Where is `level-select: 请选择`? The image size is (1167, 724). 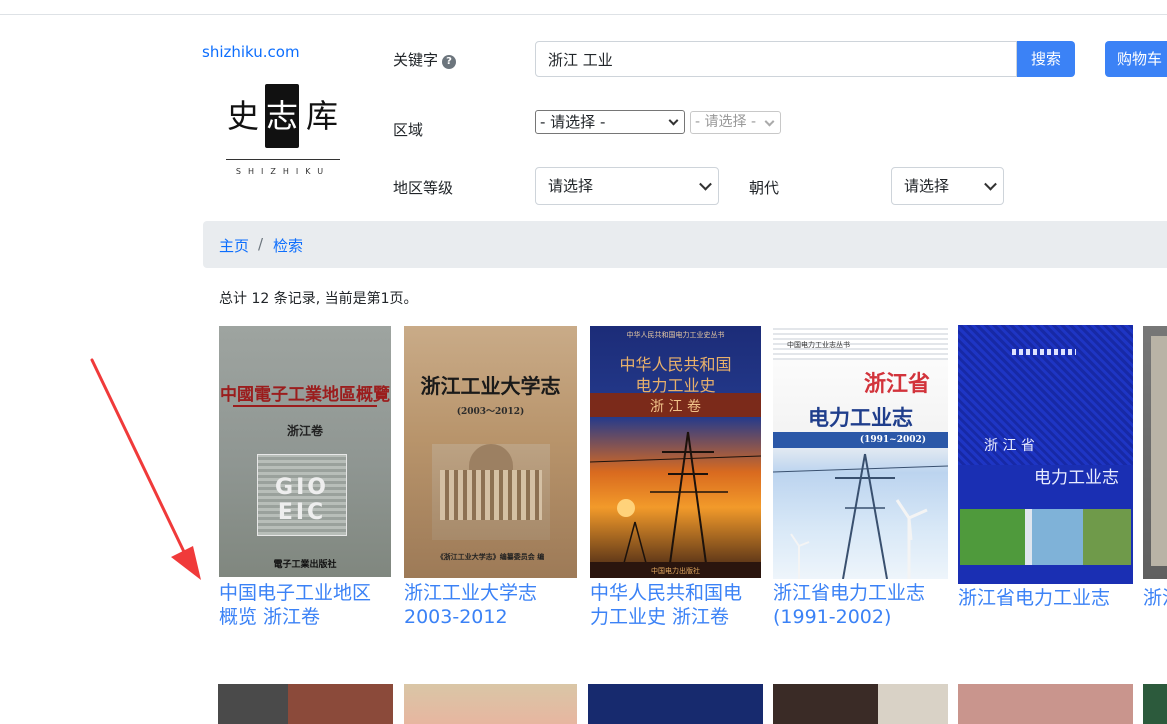
level-select: 请选择 is located at coordinates (627, 186).